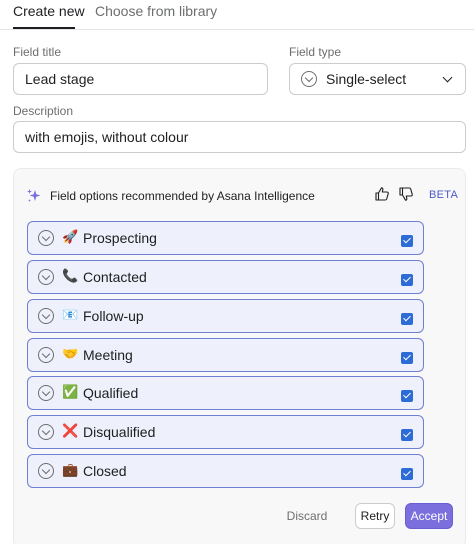  Describe the element at coordinates (406, 194) in the screenshot. I see `thumbs-down-icon` at that location.